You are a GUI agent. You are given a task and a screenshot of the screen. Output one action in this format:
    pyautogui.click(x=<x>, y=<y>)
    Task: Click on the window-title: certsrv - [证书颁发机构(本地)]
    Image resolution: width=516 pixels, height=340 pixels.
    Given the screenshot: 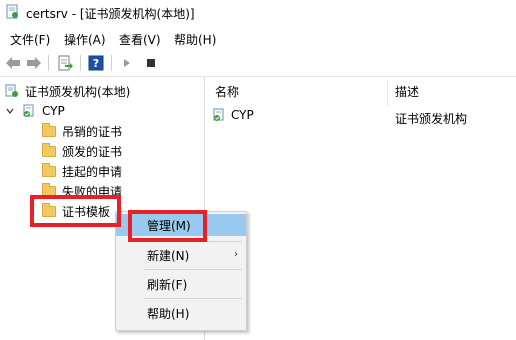 What is the action you would take?
    pyautogui.click(x=110, y=14)
    